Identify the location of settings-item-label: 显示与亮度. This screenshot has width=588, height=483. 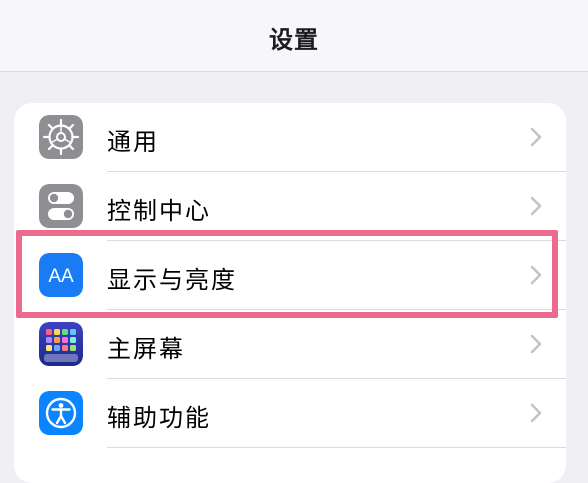
(172, 280).